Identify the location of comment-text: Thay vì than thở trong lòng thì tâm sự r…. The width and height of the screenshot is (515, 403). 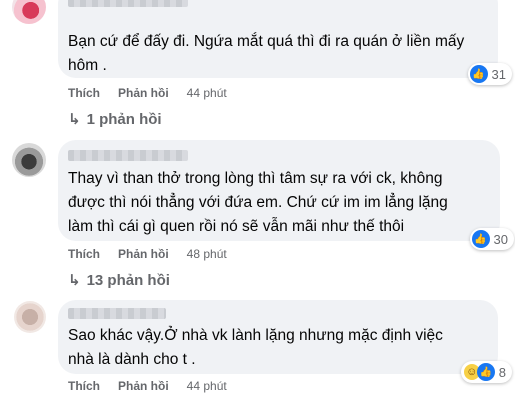
(258, 202).